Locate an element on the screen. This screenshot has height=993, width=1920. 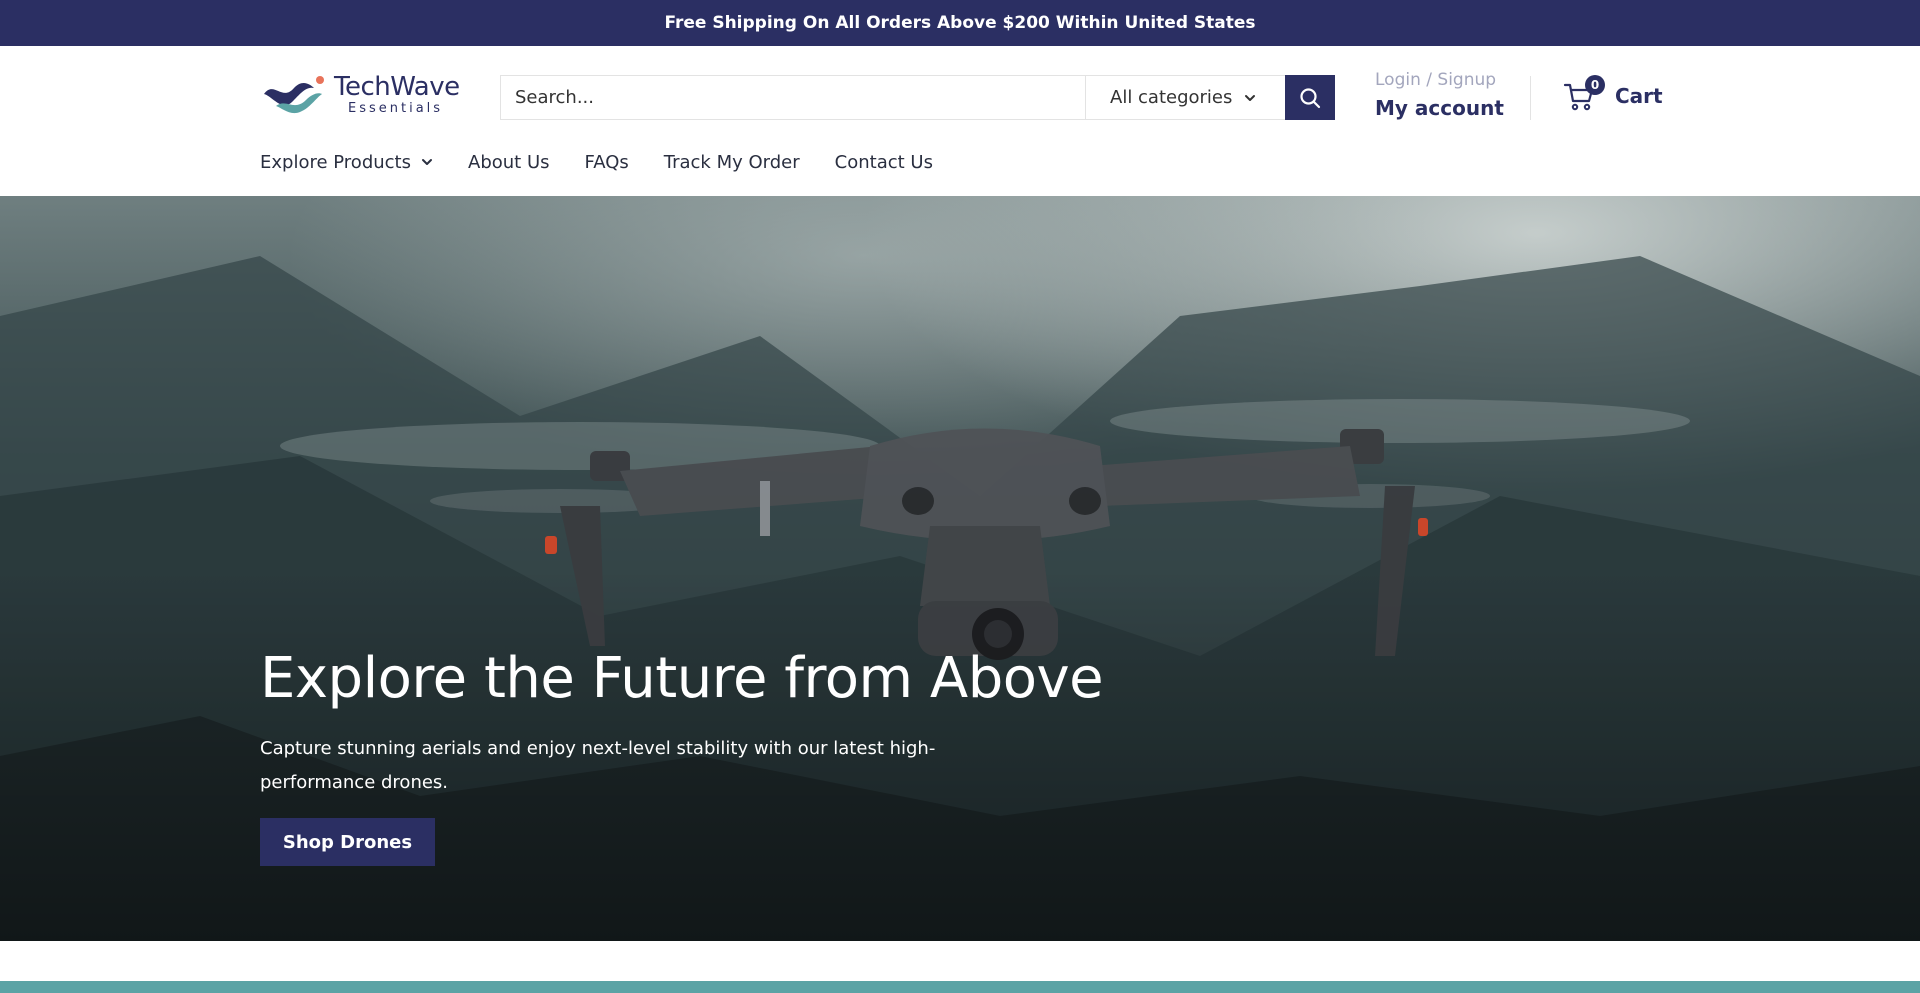
header-divider is located at coordinates (1530, 98).